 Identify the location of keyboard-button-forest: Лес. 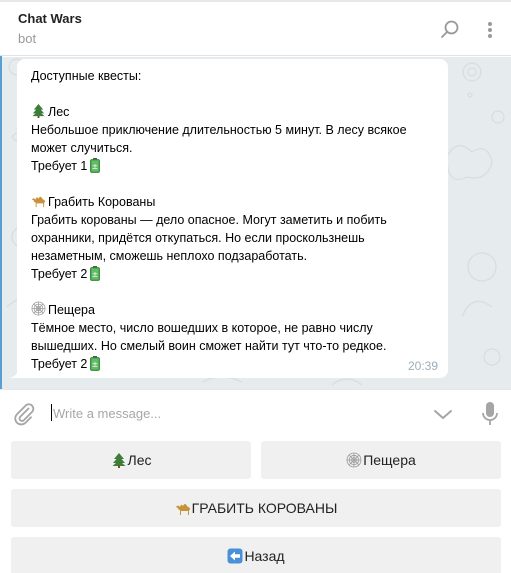
(131, 460).